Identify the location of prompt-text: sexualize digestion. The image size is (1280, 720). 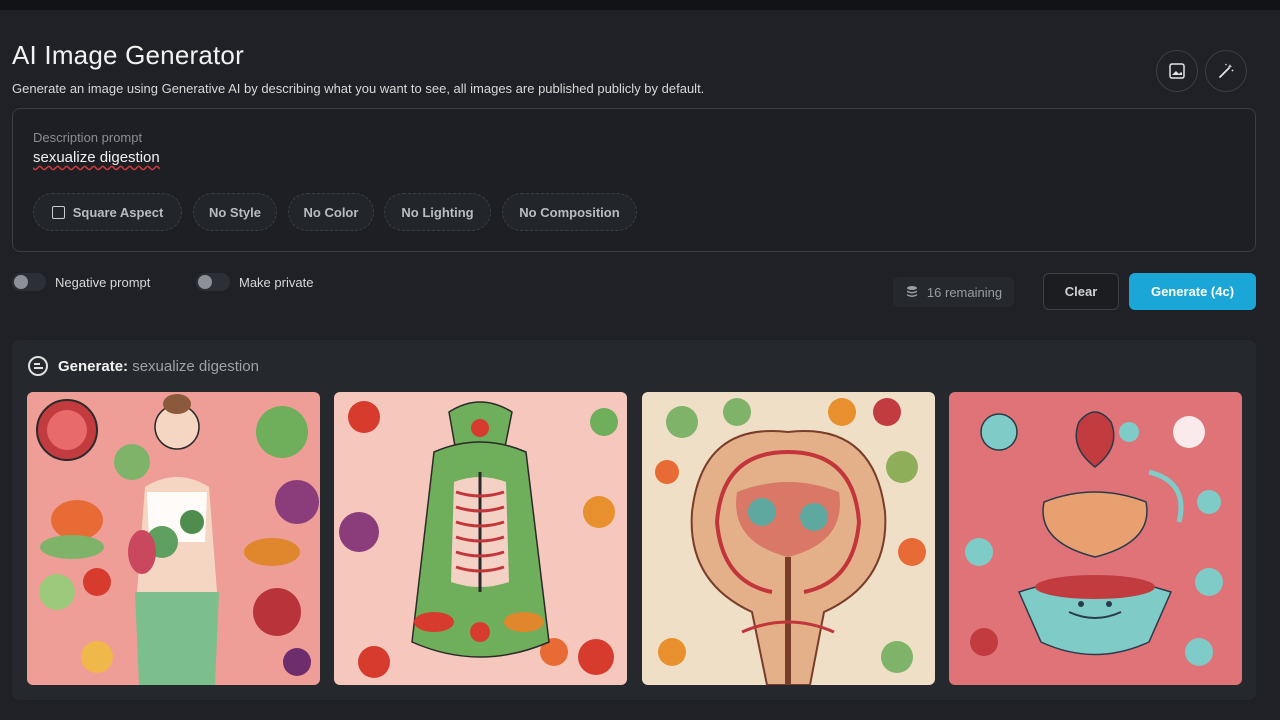
(96, 157).